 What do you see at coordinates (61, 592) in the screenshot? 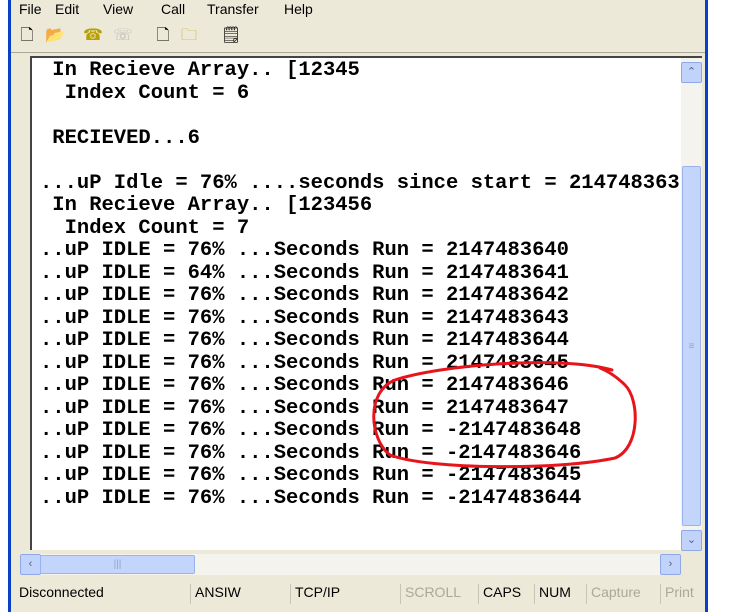
I see `status-connection: Disconnected` at bounding box center [61, 592].